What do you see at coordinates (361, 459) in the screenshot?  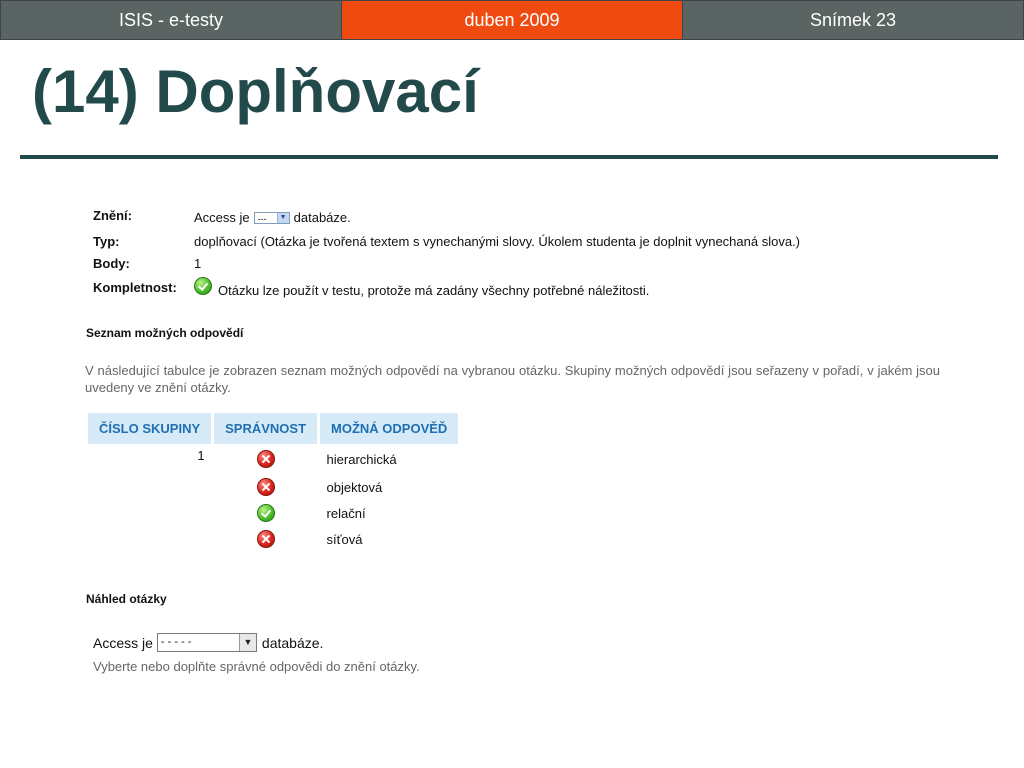 I see `answer-cell: hierarchická` at bounding box center [361, 459].